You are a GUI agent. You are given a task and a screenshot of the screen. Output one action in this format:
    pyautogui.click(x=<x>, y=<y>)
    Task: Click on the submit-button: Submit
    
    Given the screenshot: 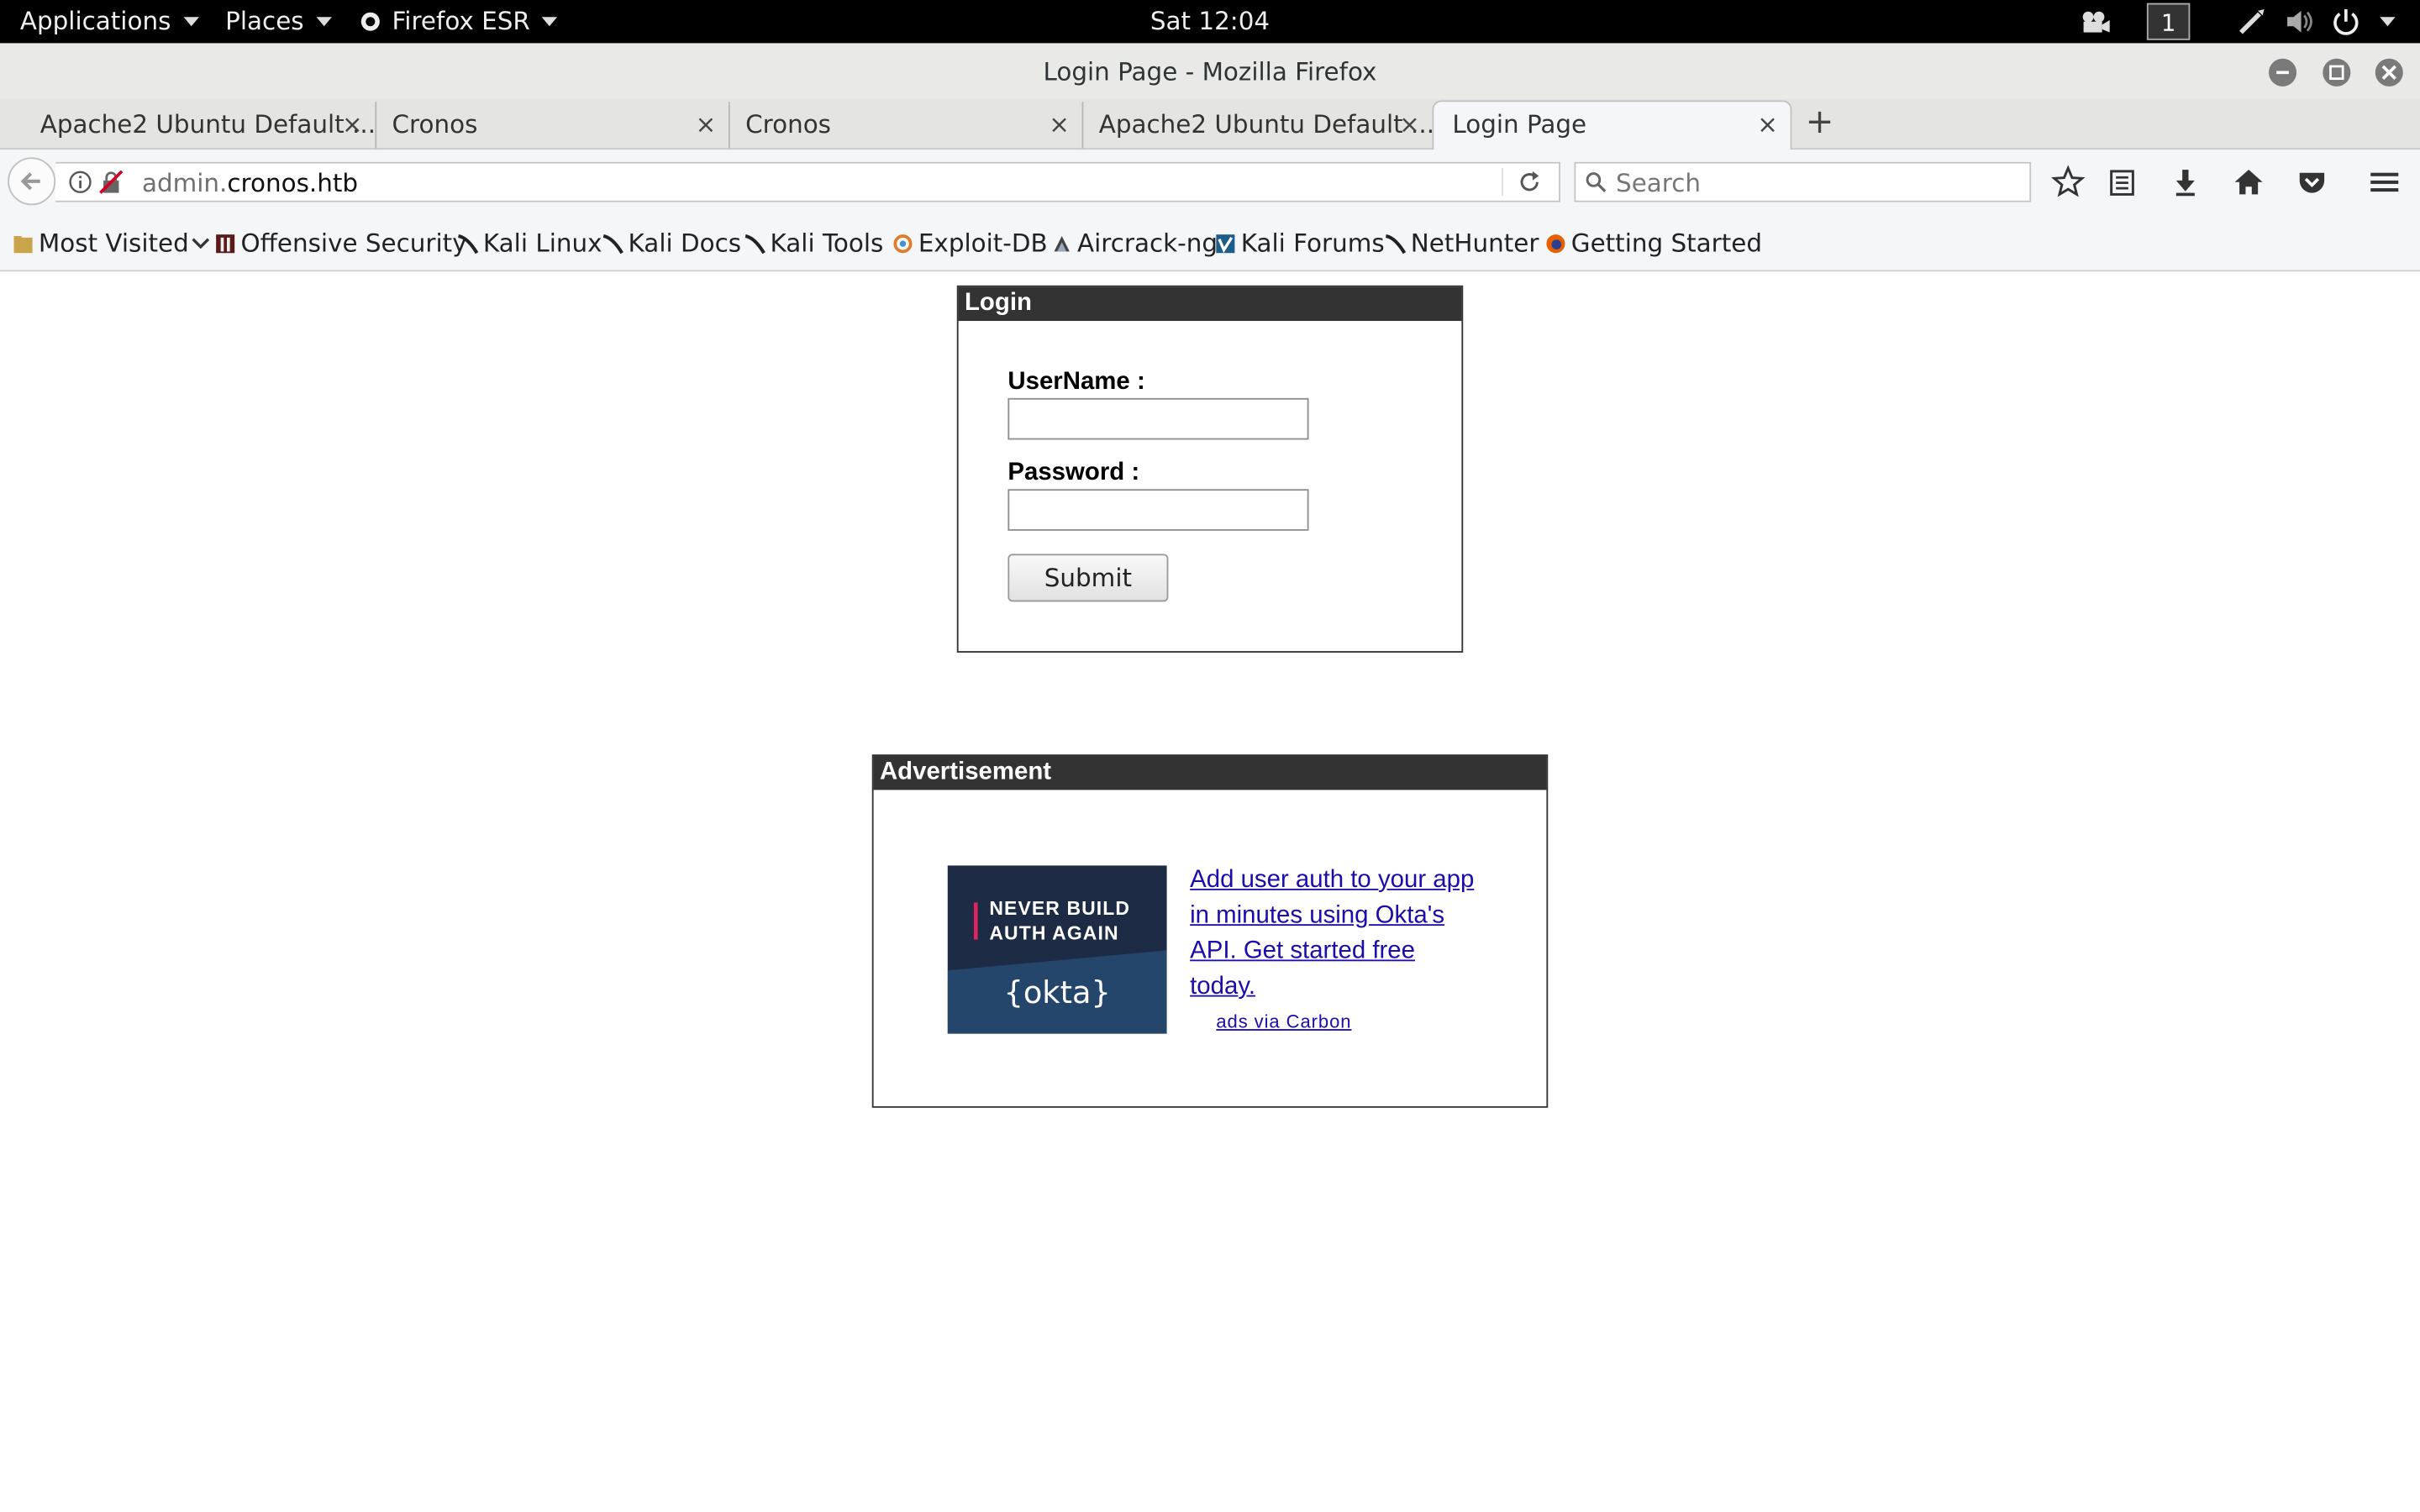 What is the action you would take?
    pyautogui.click(x=1088, y=578)
    